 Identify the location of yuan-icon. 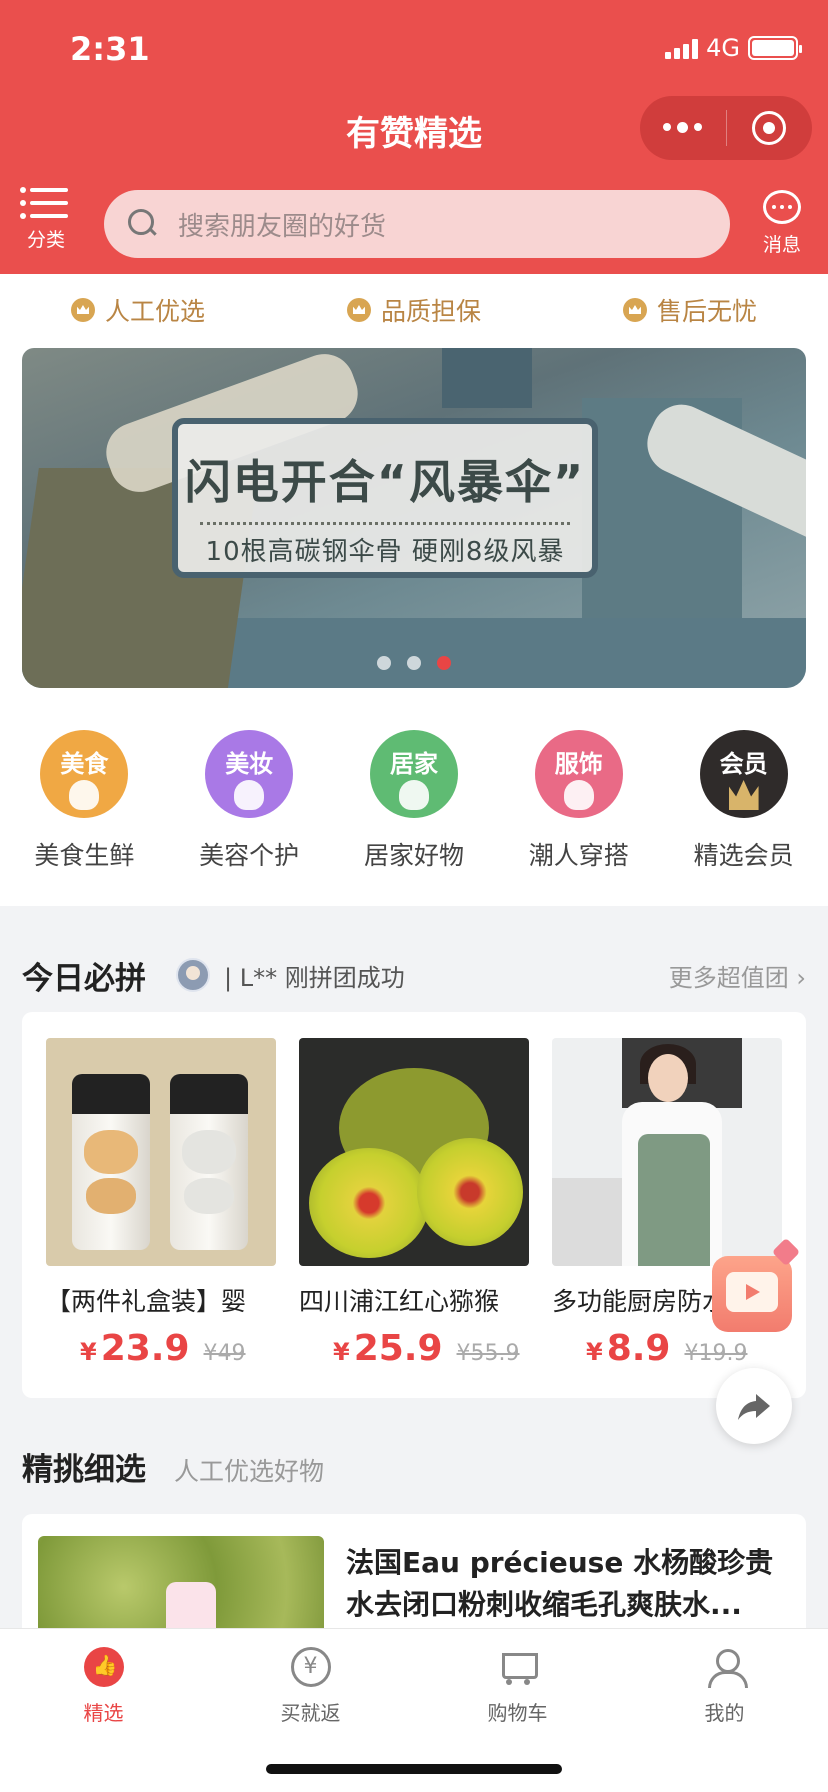
(310, 1667).